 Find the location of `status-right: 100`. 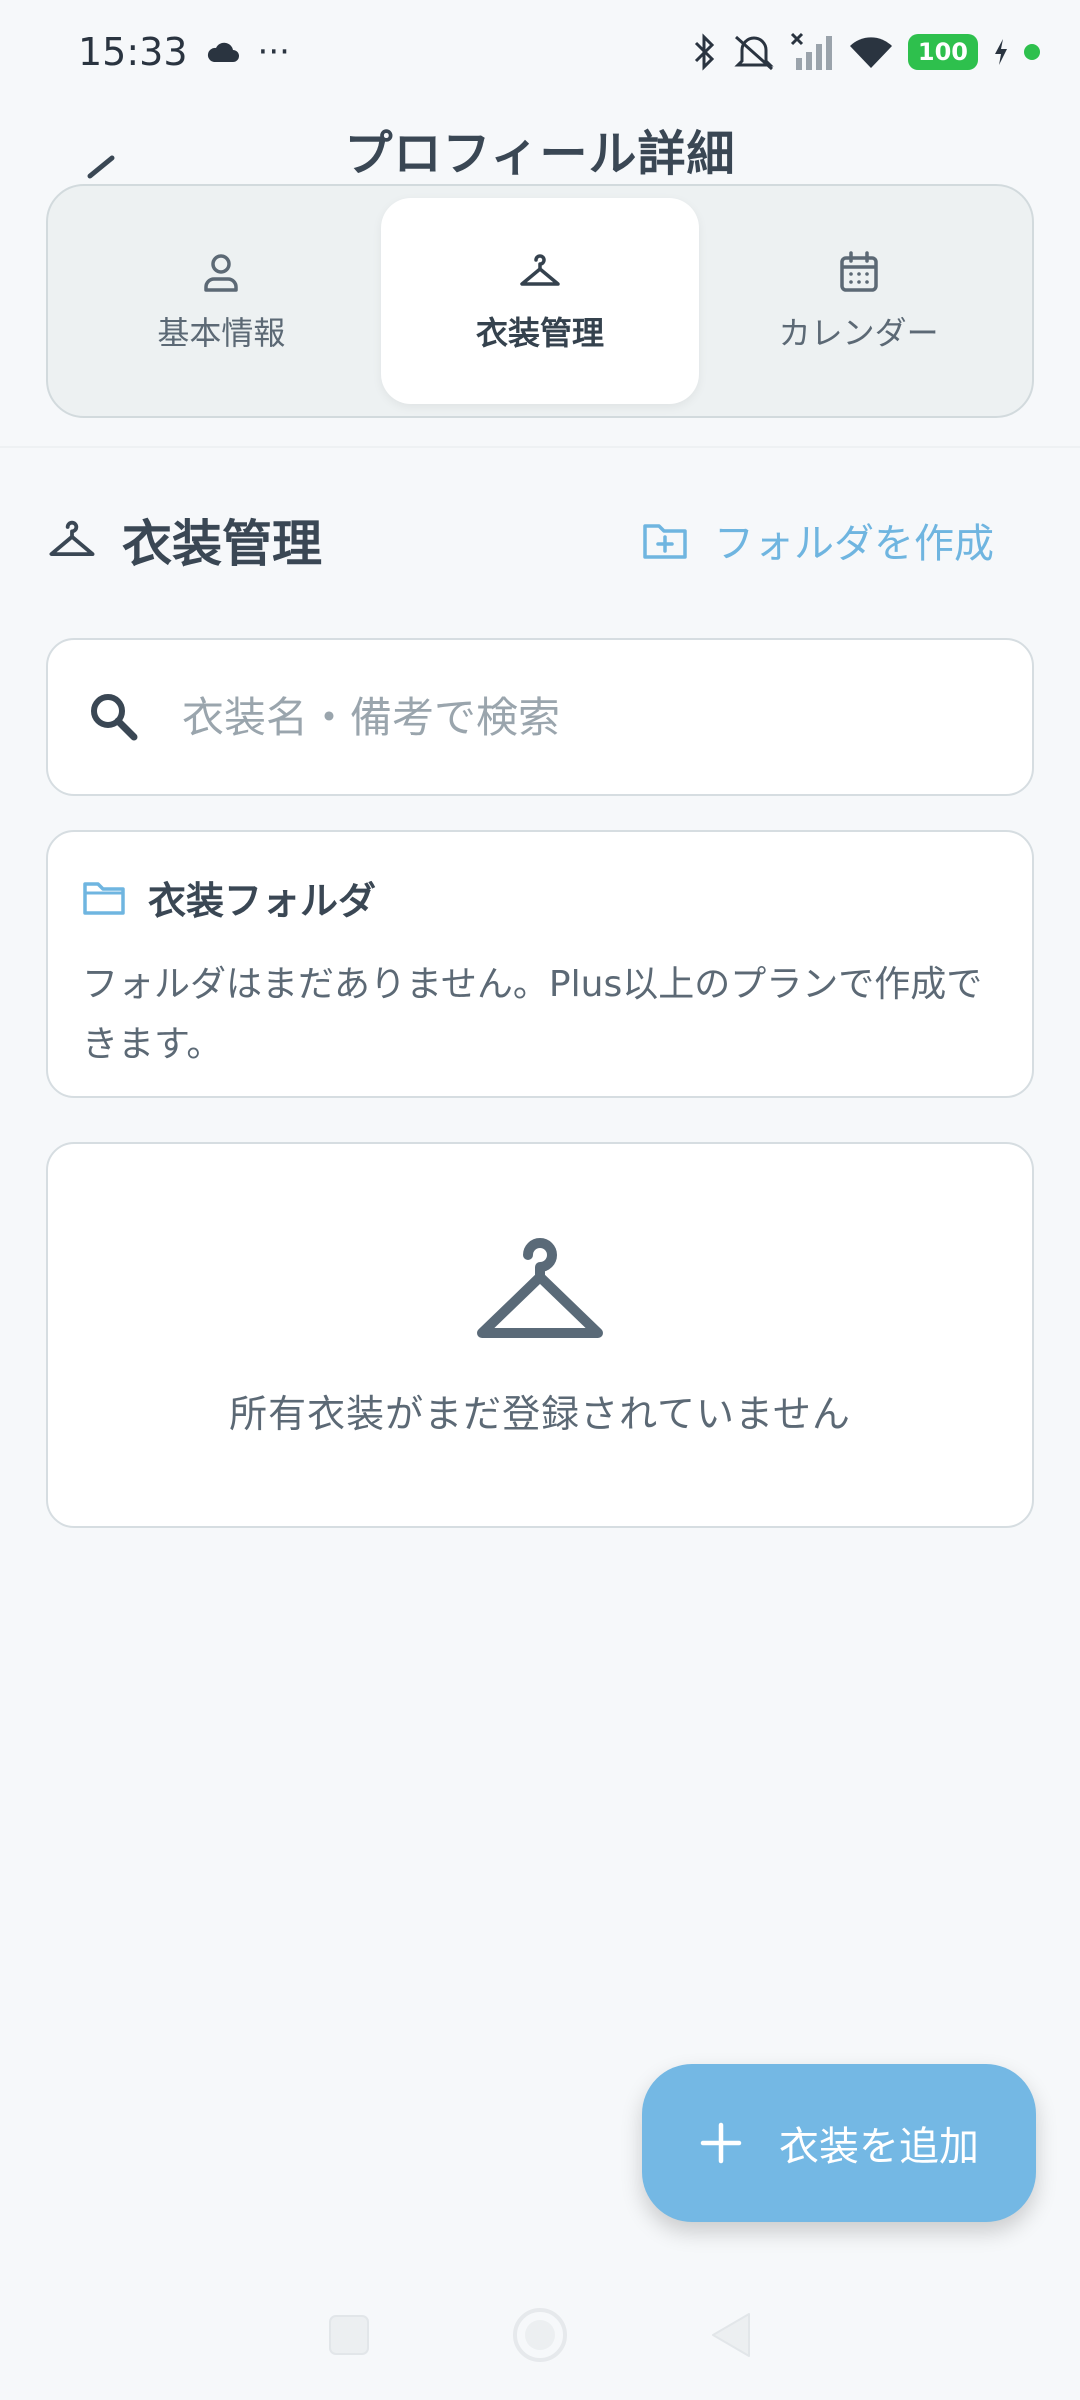

status-right: 100 is located at coordinates (866, 52).